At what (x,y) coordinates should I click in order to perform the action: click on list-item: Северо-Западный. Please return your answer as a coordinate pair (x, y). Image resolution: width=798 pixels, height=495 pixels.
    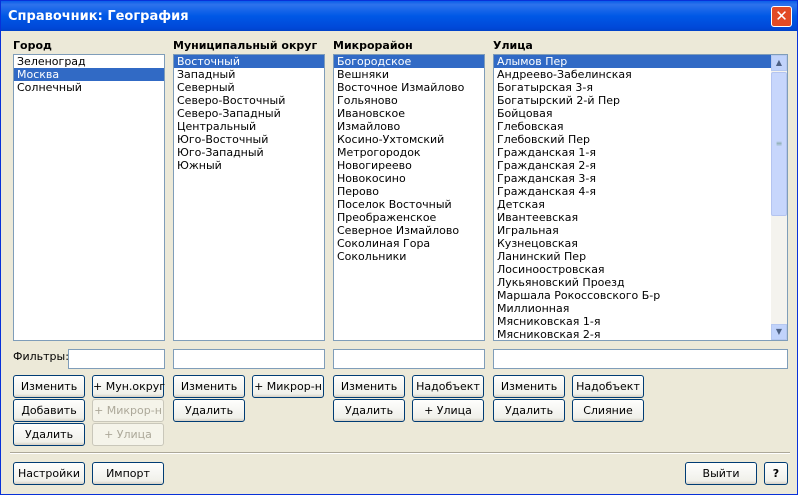
    Looking at the image, I should click on (249, 113).